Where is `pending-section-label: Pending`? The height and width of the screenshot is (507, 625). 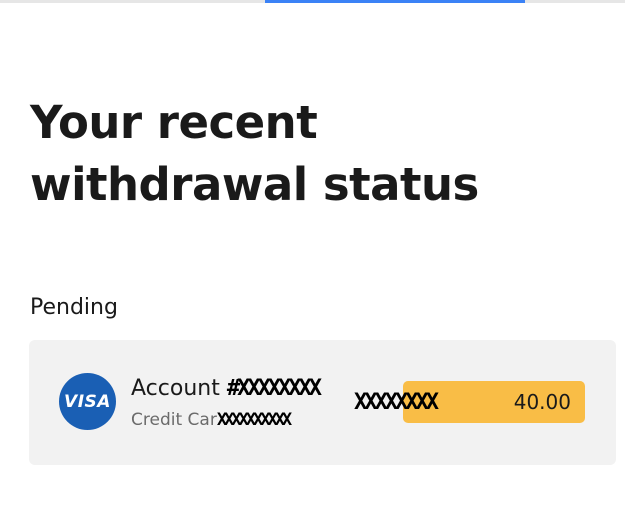 pending-section-label: Pending is located at coordinates (74, 307).